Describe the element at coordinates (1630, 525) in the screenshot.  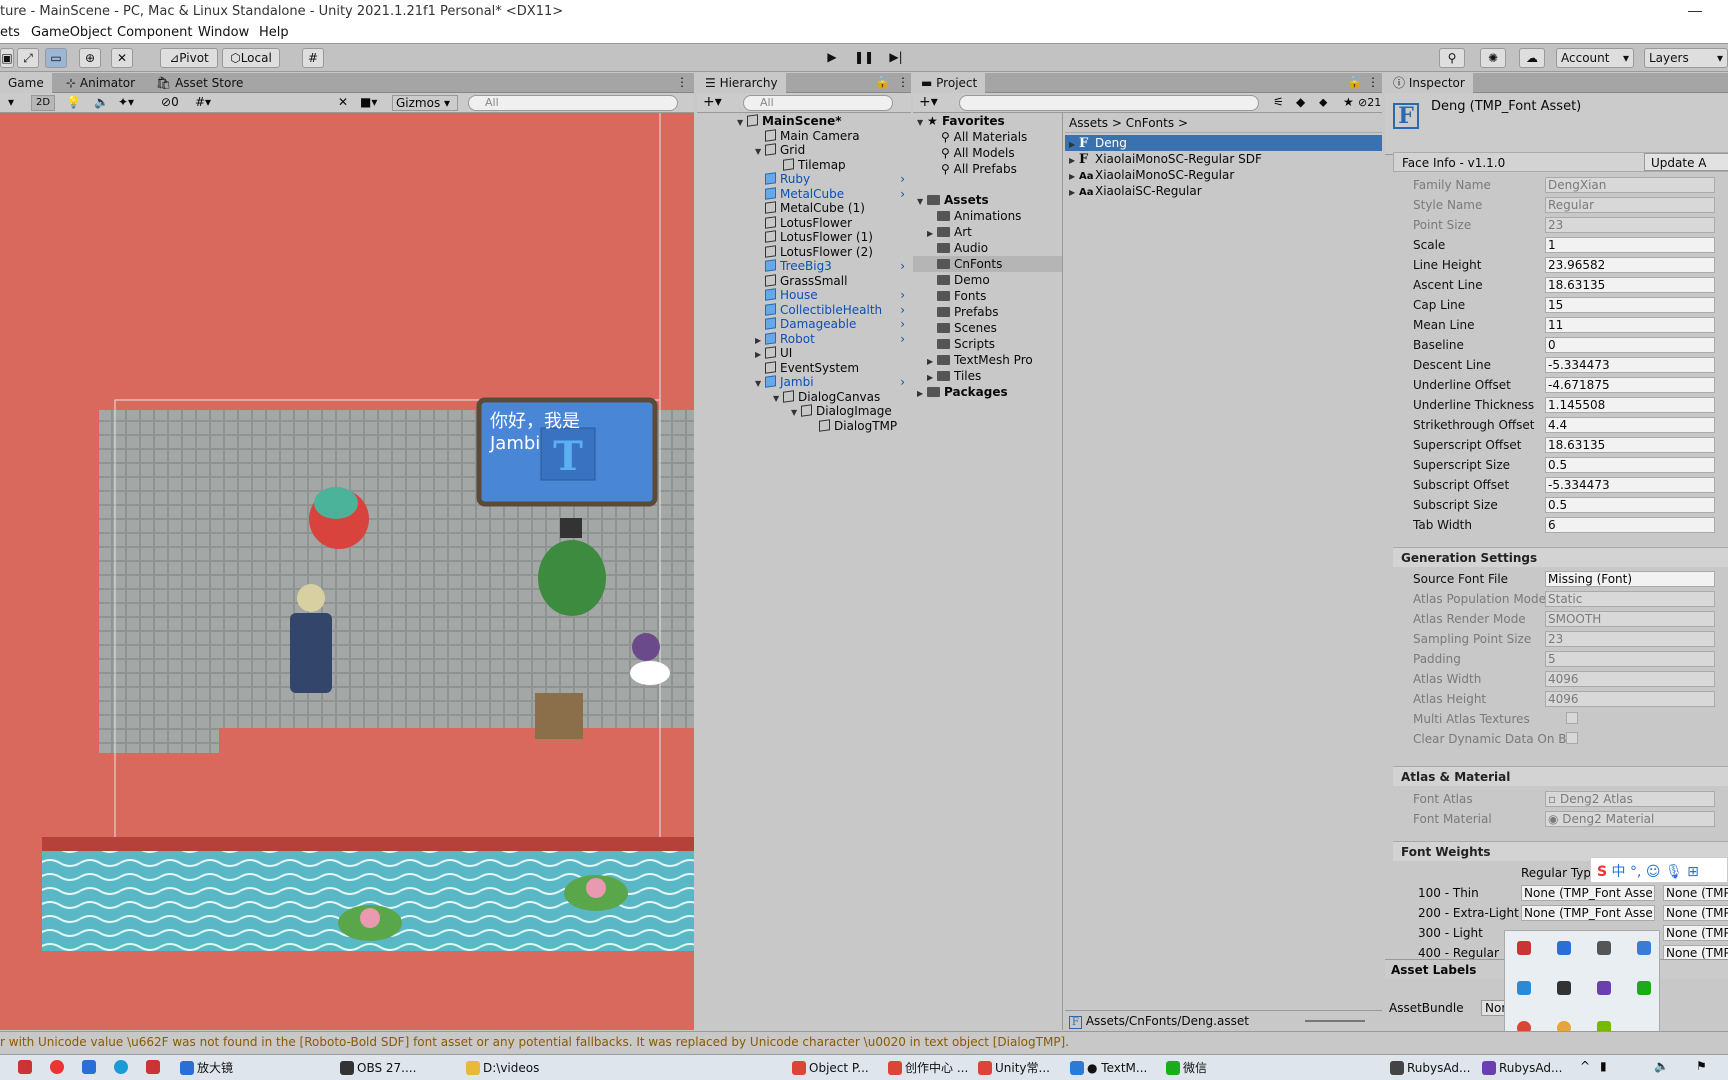
I see `field-value: 6` at that location.